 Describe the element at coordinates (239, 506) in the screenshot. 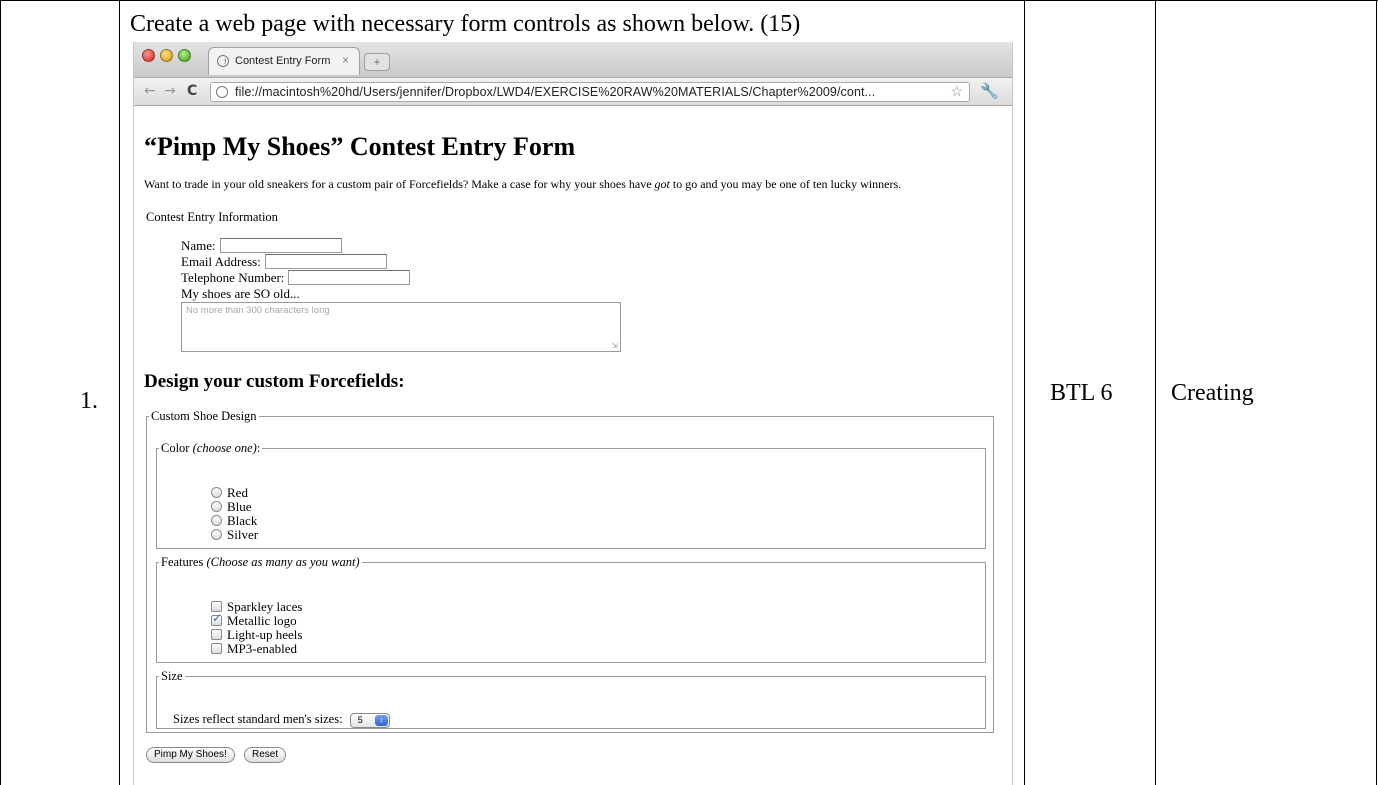

I see `color-option-label: Blue` at that location.